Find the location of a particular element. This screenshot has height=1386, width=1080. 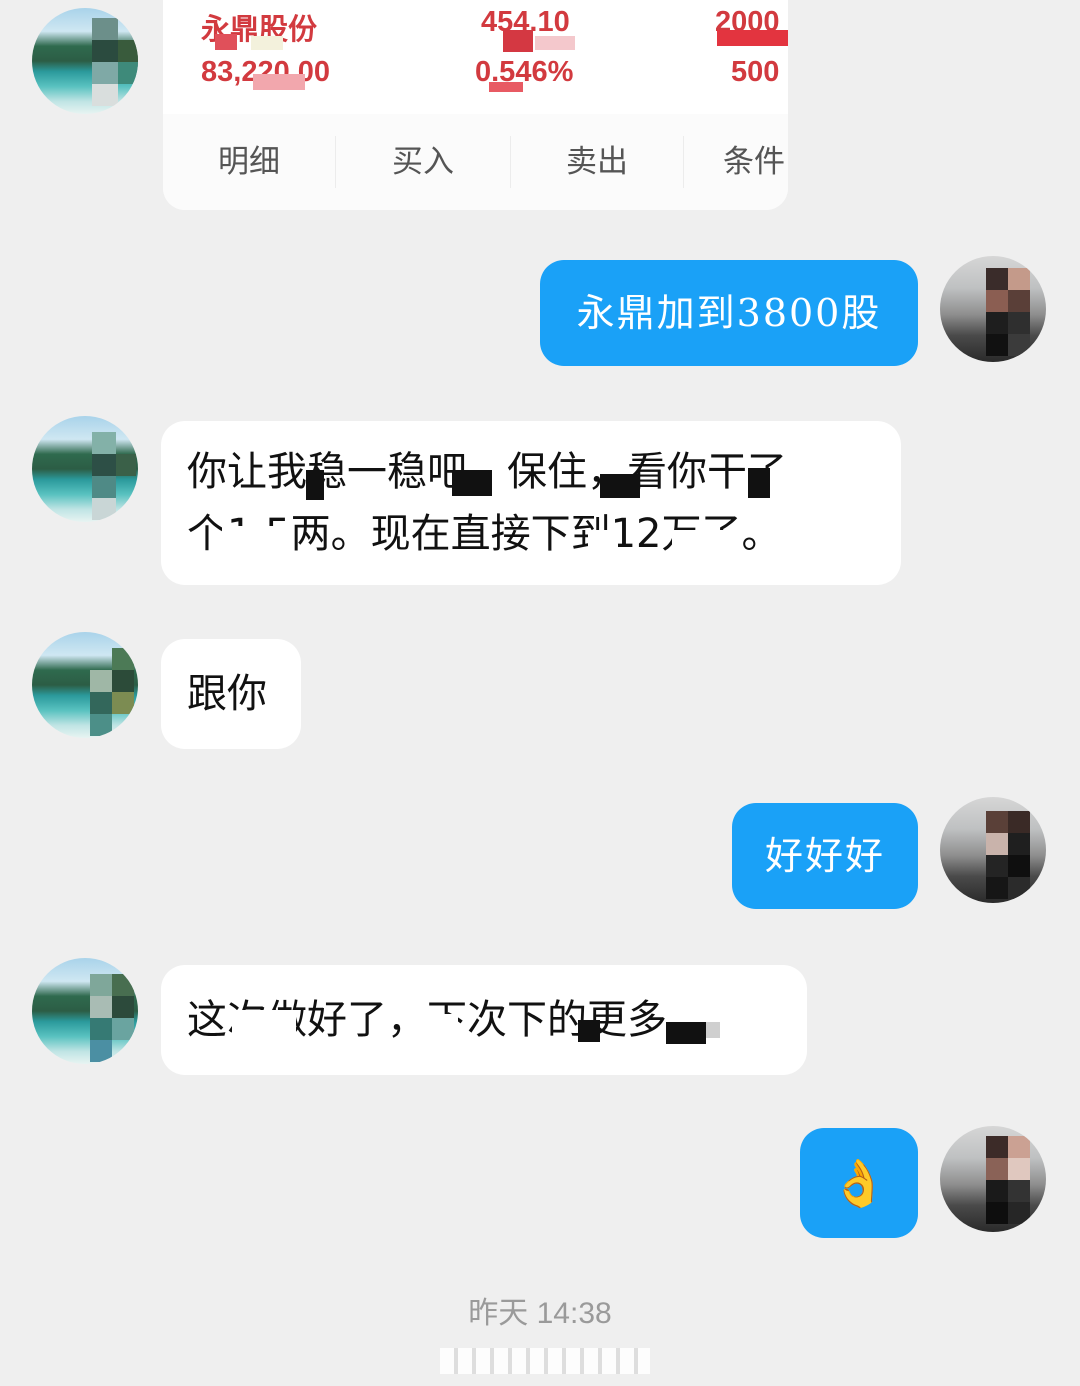

trade-action-bar: 明细 买入 卖出 条件 is located at coordinates (475, 162).